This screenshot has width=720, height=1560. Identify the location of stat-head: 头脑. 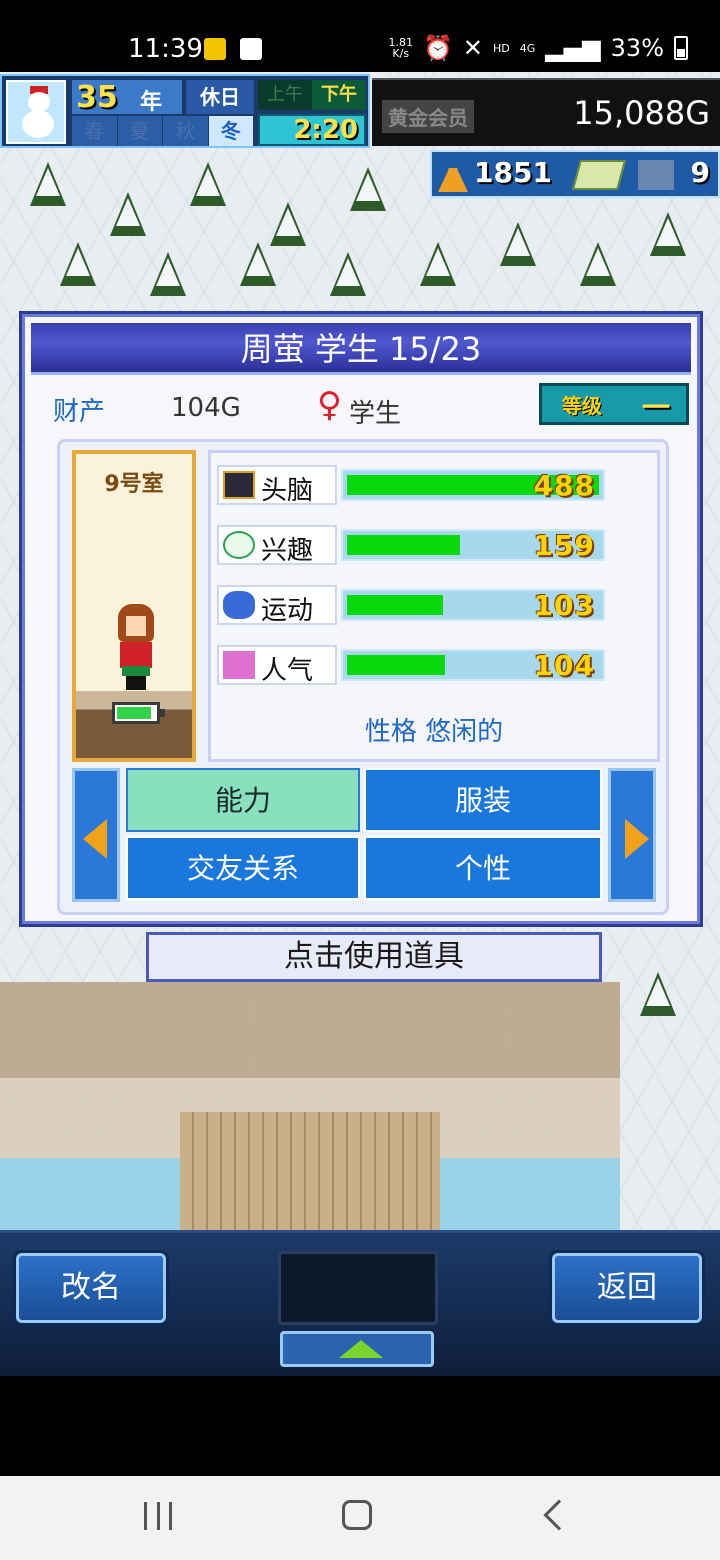
(277, 485).